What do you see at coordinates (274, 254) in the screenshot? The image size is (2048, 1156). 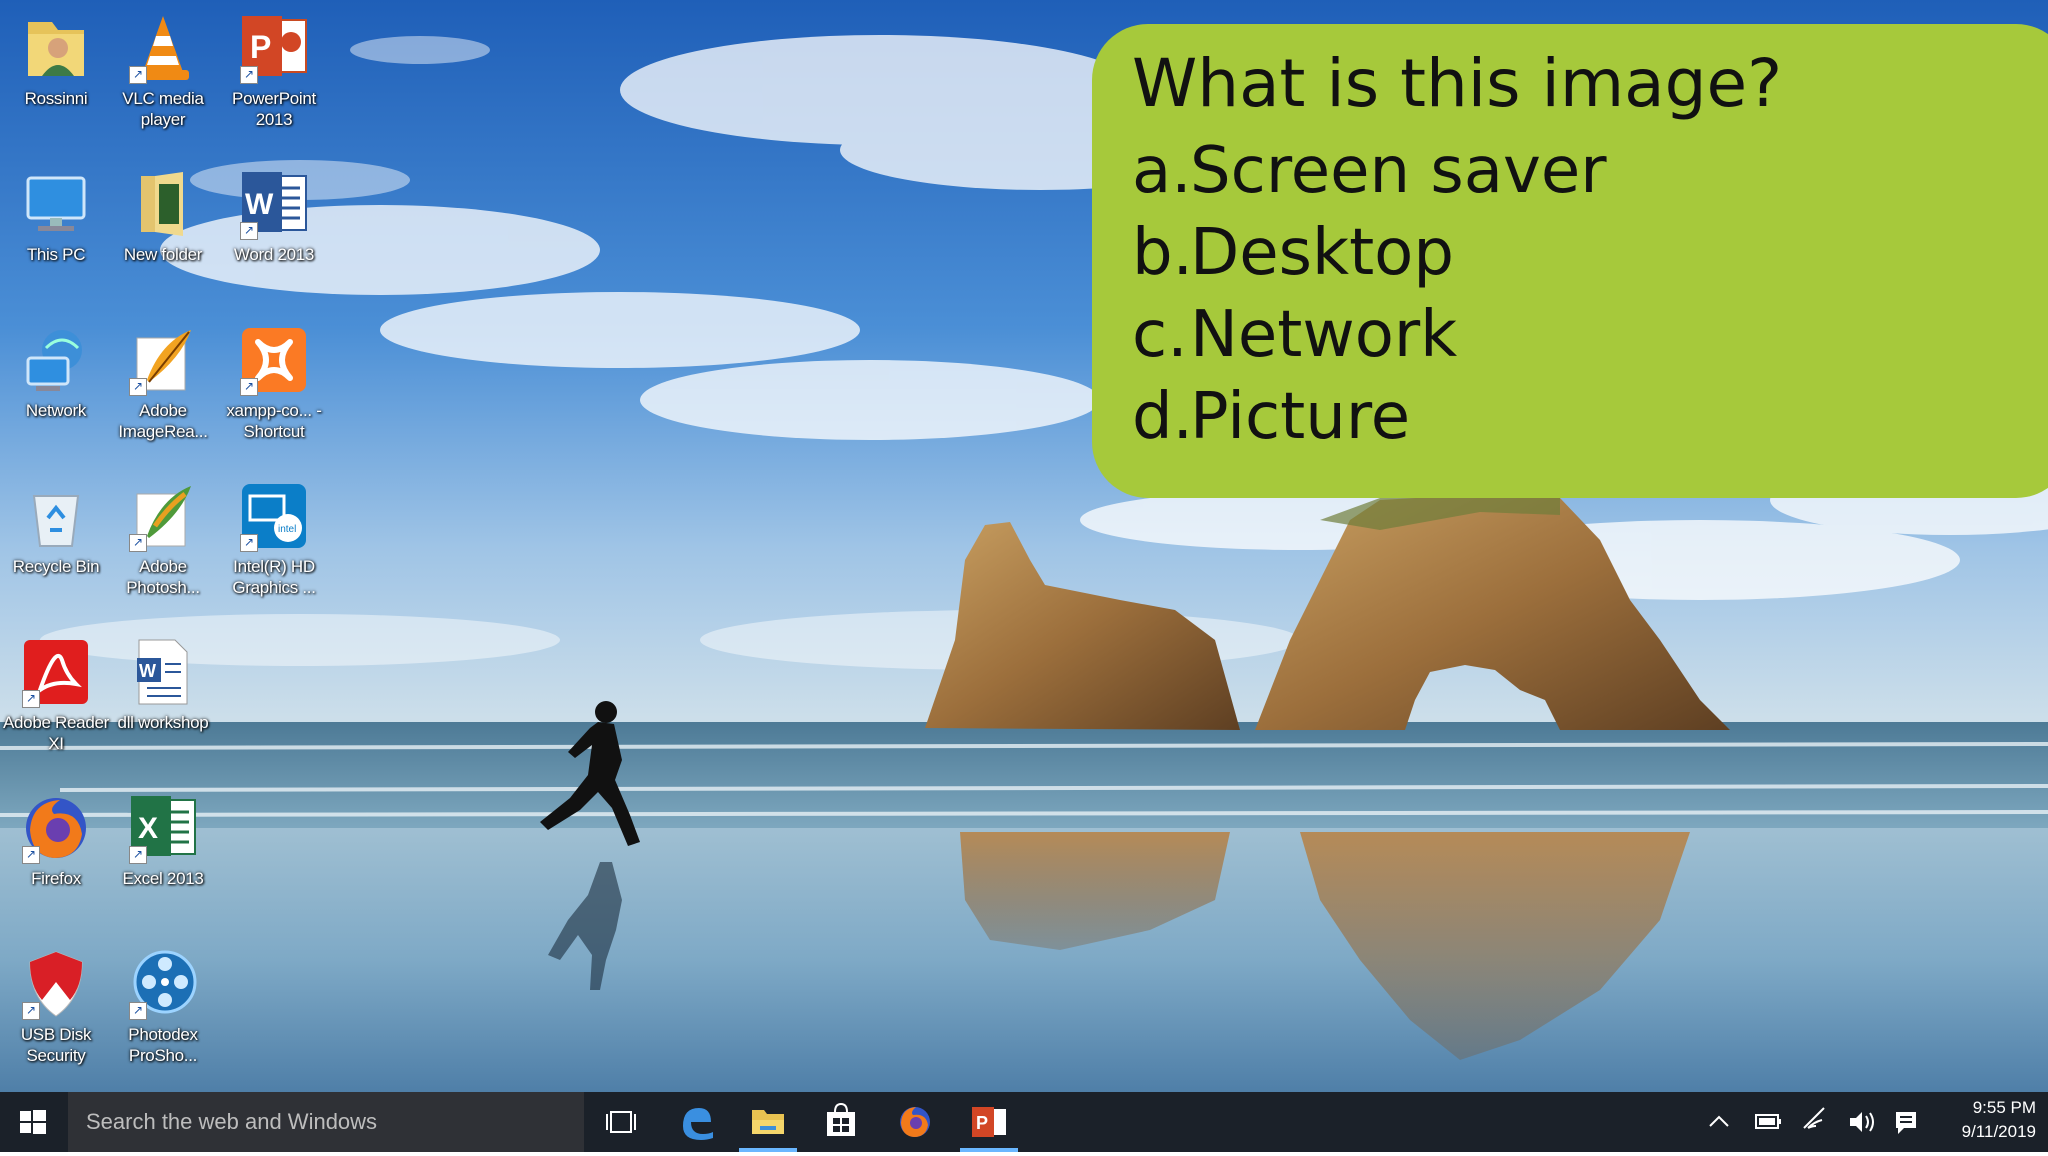 I see `desktop-icon-label: Word 2013` at bounding box center [274, 254].